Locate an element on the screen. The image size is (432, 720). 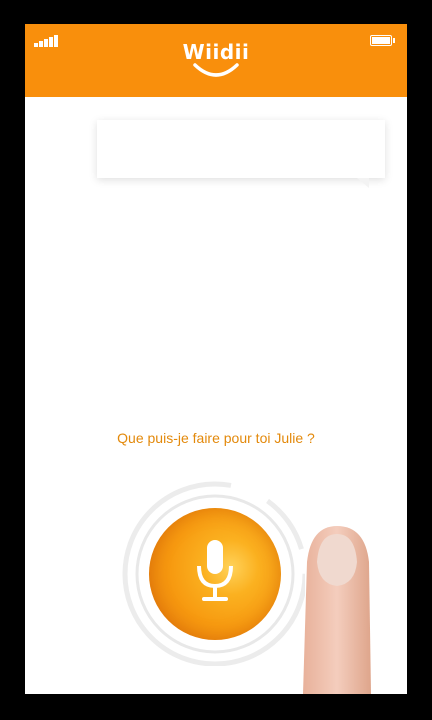
assistant-prompt: Que puis-je faire pour toi Julie ? is located at coordinates (216, 438).